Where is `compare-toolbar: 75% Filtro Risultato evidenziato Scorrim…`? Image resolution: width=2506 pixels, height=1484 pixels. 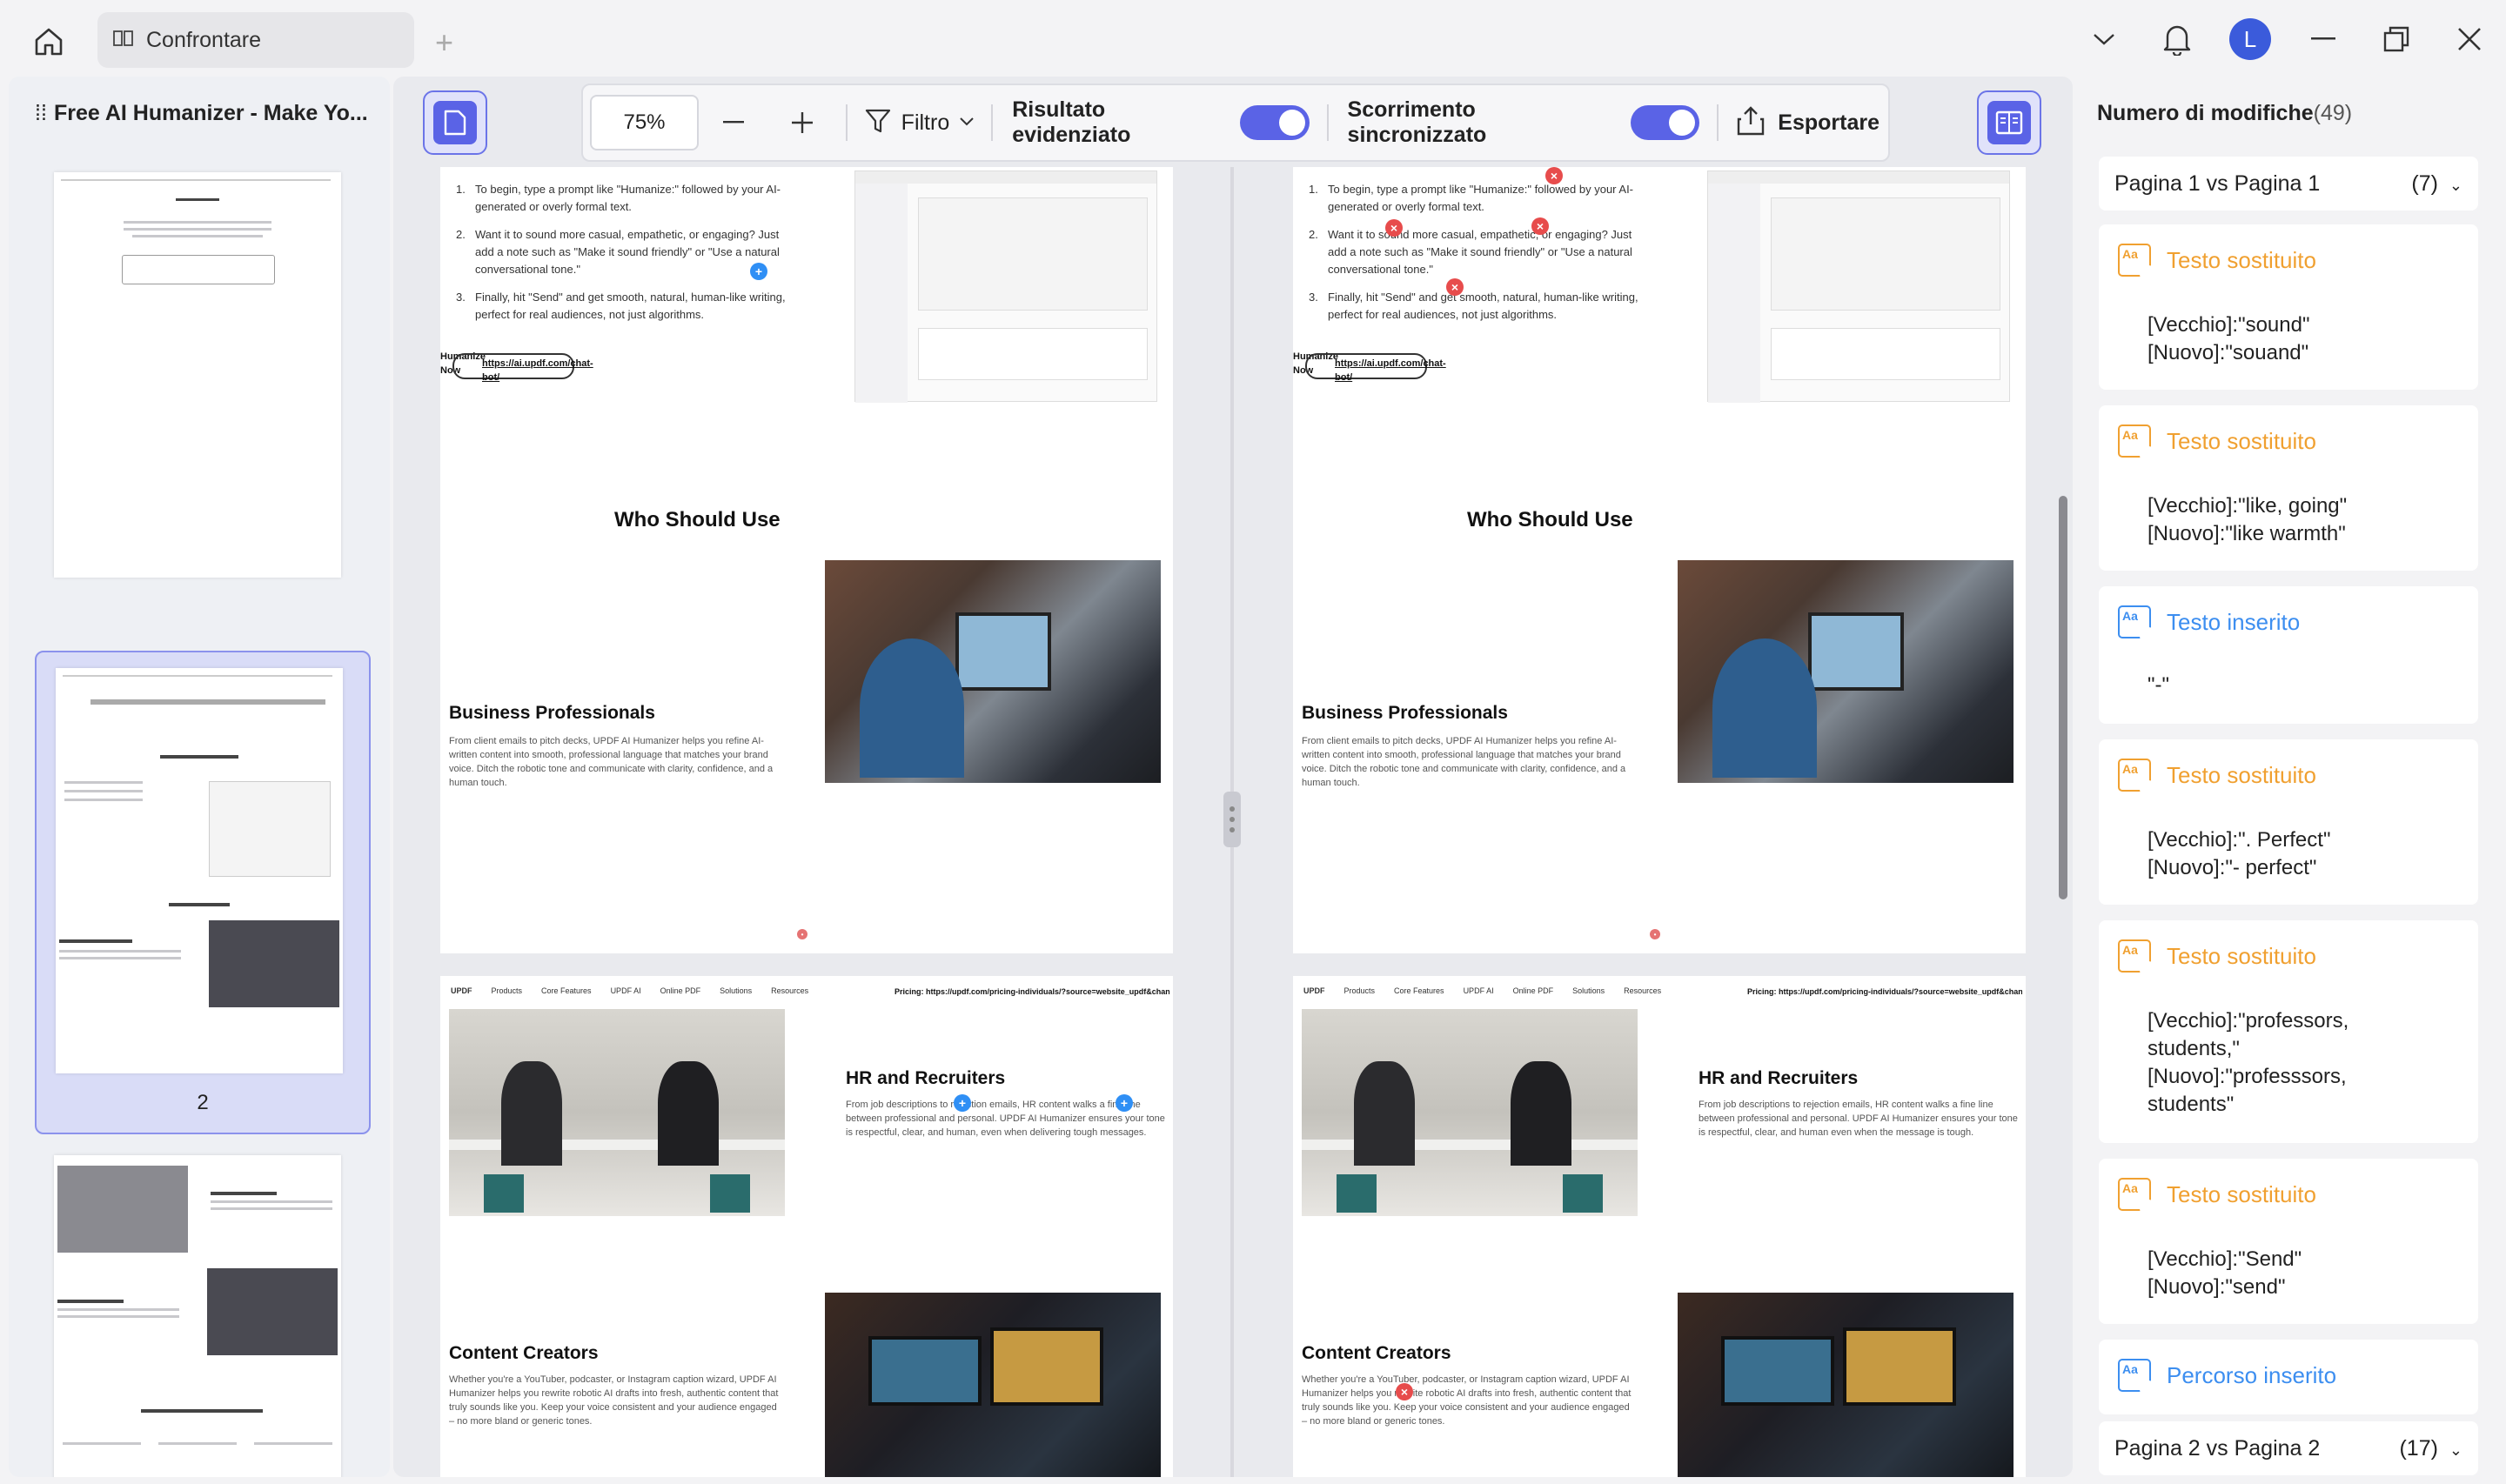 compare-toolbar: 75% Filtro Risultato evidenziato Scorrim… is located at coordinates (1235, 123).